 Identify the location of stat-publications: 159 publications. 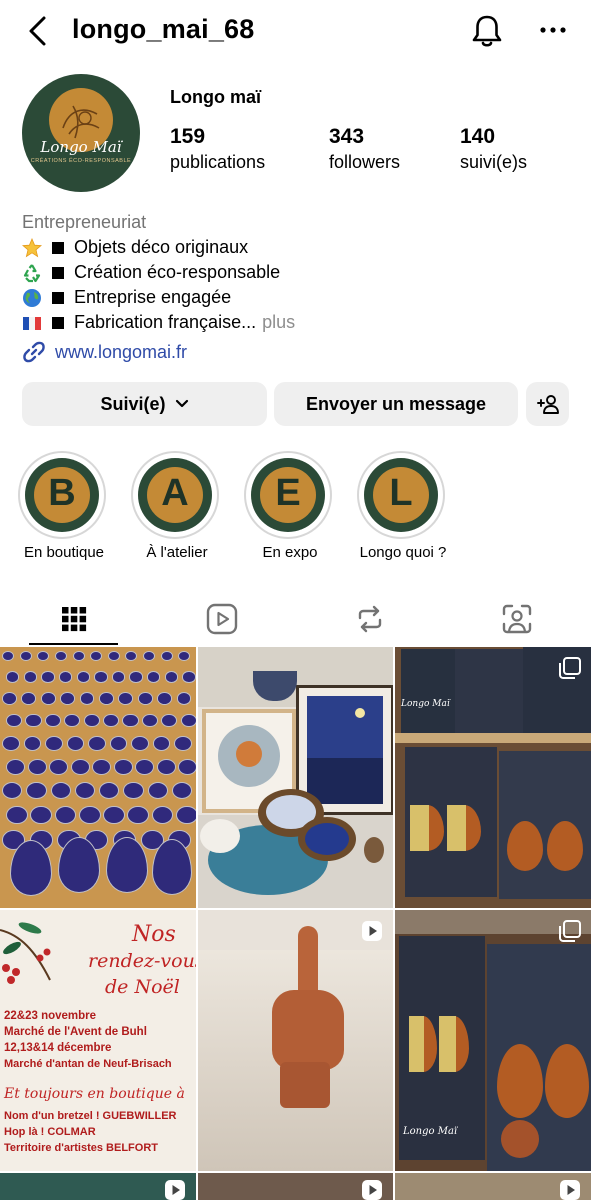
(217, 149).